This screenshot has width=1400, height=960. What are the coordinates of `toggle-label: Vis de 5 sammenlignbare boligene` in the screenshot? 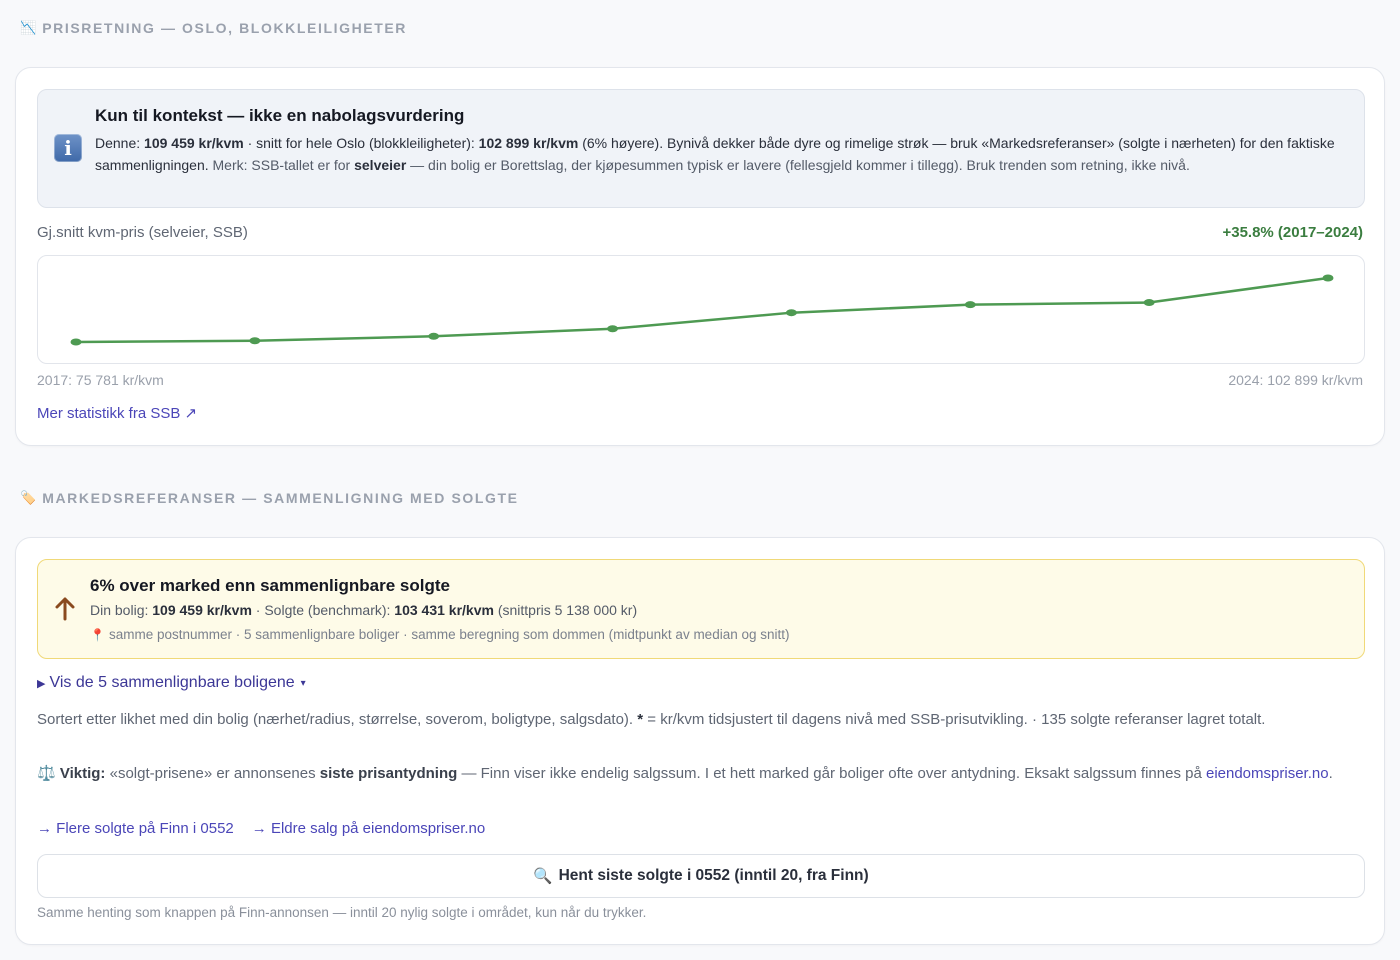 It's located at (172, 682).